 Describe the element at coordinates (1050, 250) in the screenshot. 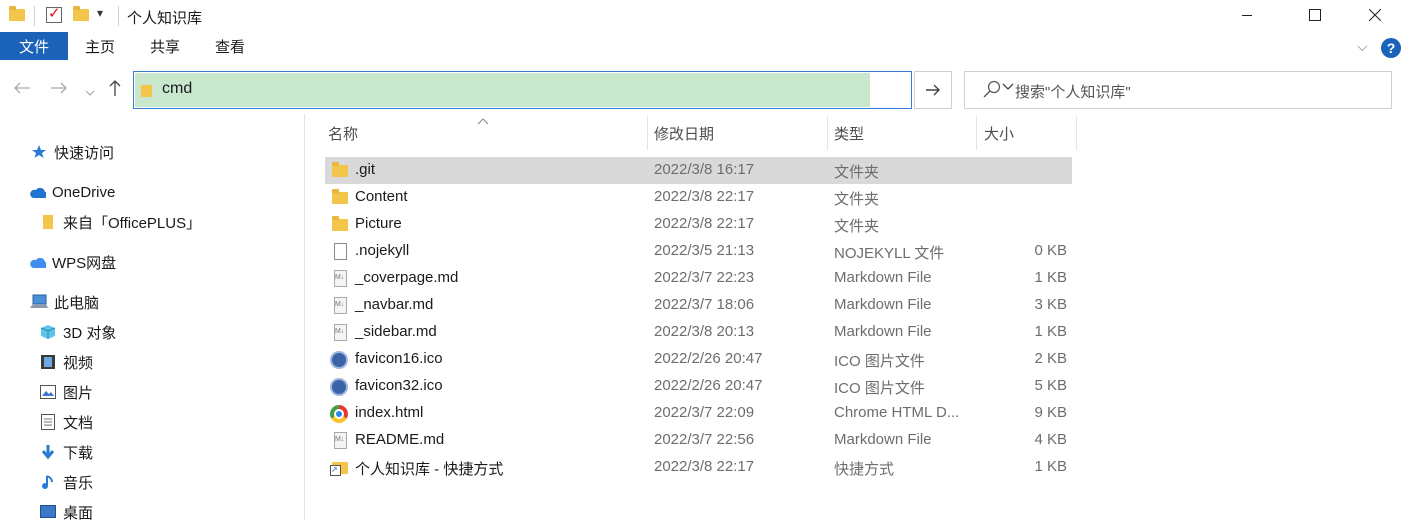

I see `file-size: 0 KB` at that location.